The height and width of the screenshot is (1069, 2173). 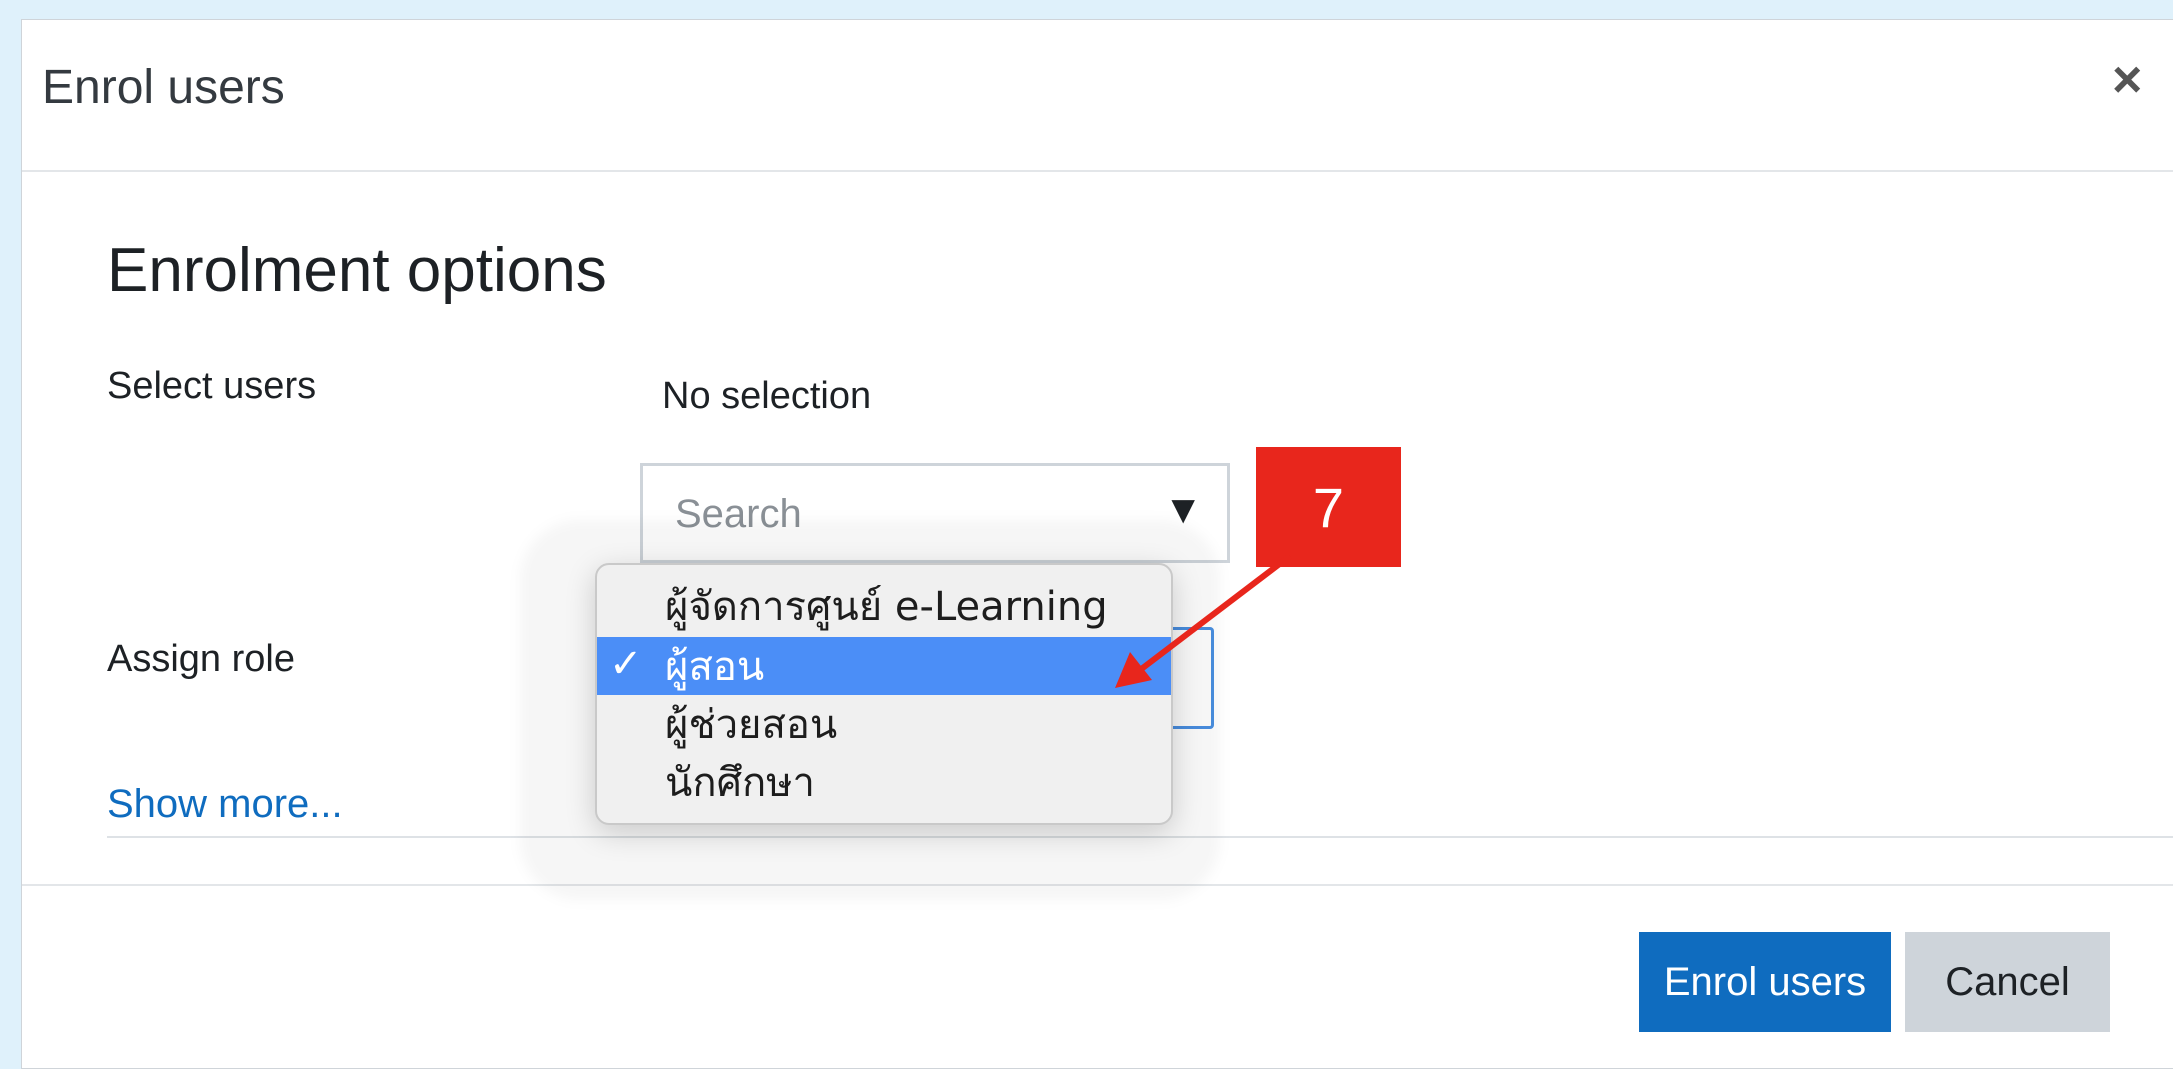 What do you see at coordinates (2127, 80) in the screenshot?
I see `close-icon: ×` at bounding box center [2127, 80].